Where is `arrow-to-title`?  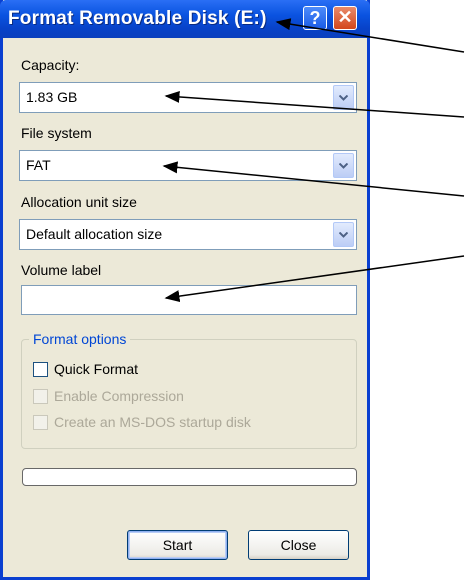 arrow-to-title is located at coordinates (370, 35).